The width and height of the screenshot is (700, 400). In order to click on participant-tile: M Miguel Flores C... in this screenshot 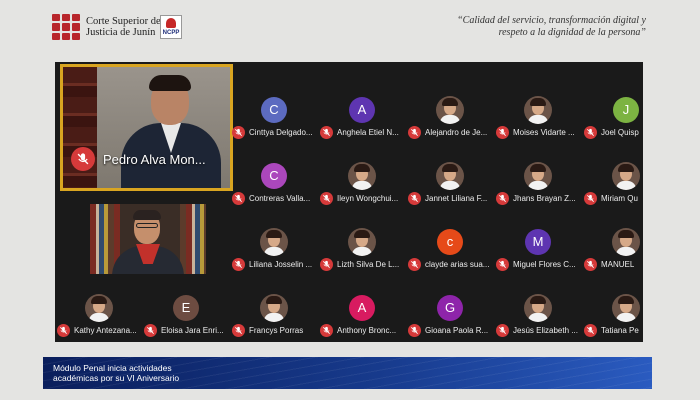, I will do `click(538, 235)`.